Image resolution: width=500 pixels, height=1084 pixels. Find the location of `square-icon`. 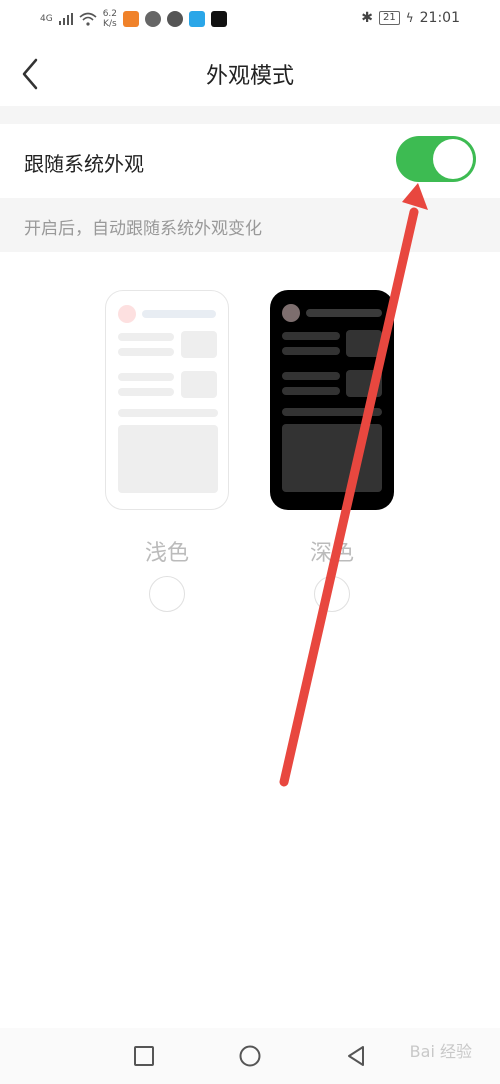

square-icon is located at coordinates (144, 1056).